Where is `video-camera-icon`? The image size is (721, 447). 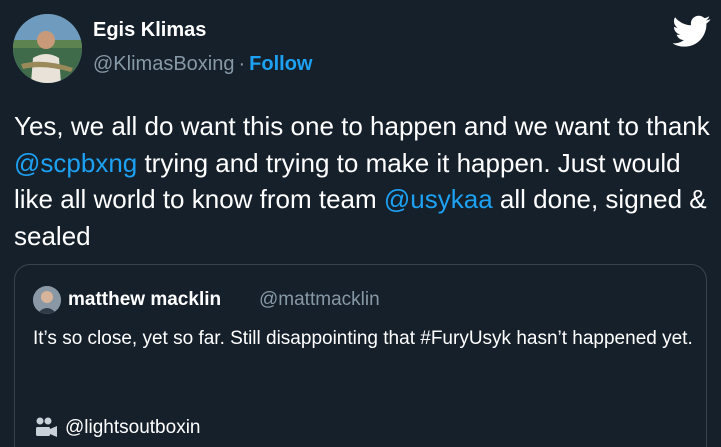 video-camera-icon is located at coordinates (46, 428).